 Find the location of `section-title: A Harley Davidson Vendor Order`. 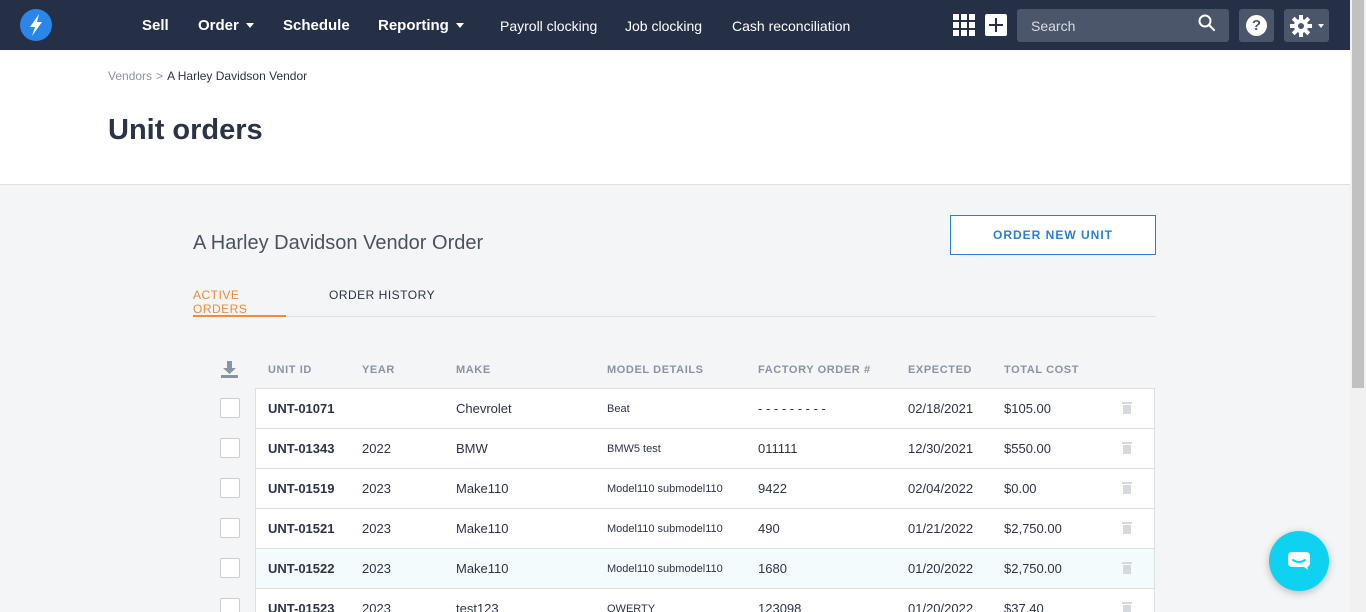

section-title: A Harley Davidson Vendor Order is located at coordinates (338, 243).